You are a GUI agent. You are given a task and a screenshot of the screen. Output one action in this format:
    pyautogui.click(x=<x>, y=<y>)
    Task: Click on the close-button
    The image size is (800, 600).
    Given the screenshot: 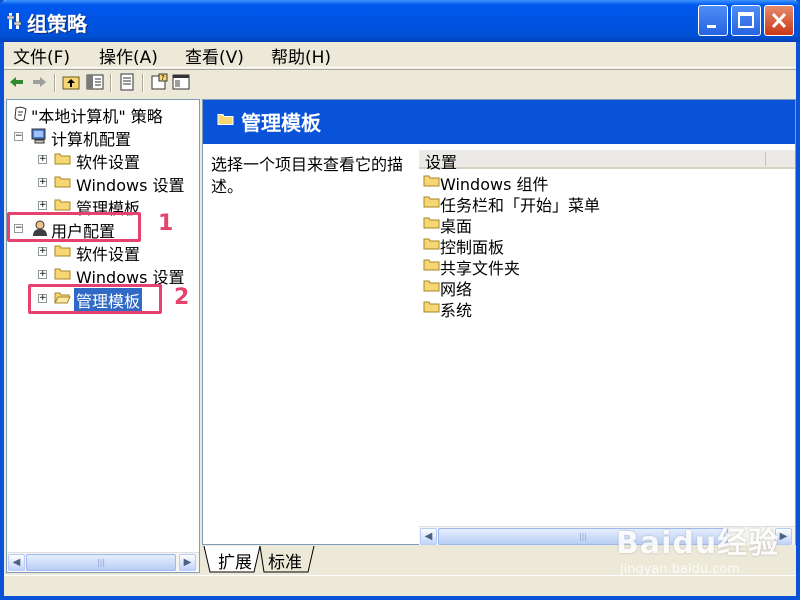 What is the action you would take?
    pyautogui.click(x=779, y=20)
    